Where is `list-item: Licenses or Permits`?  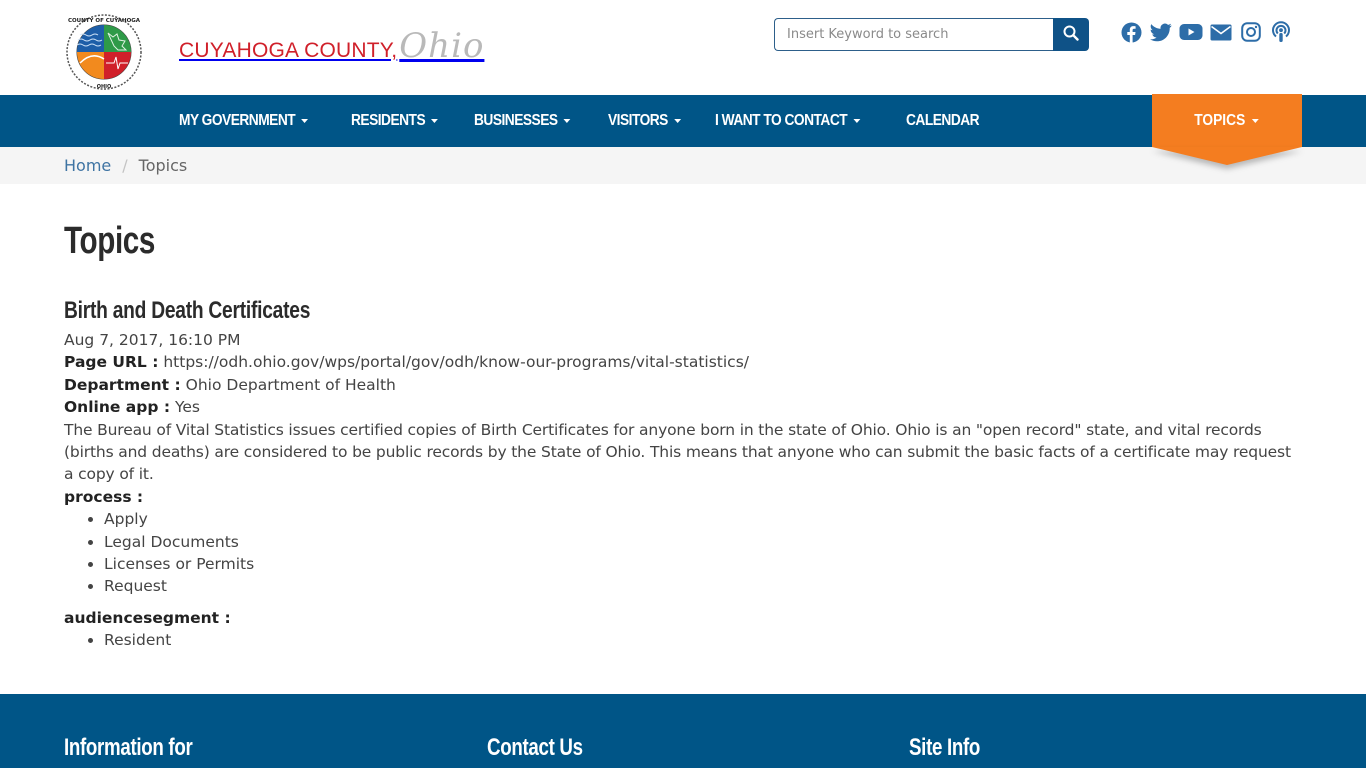
list-item: Licenses or Permits is located at coordinates (704, 564).